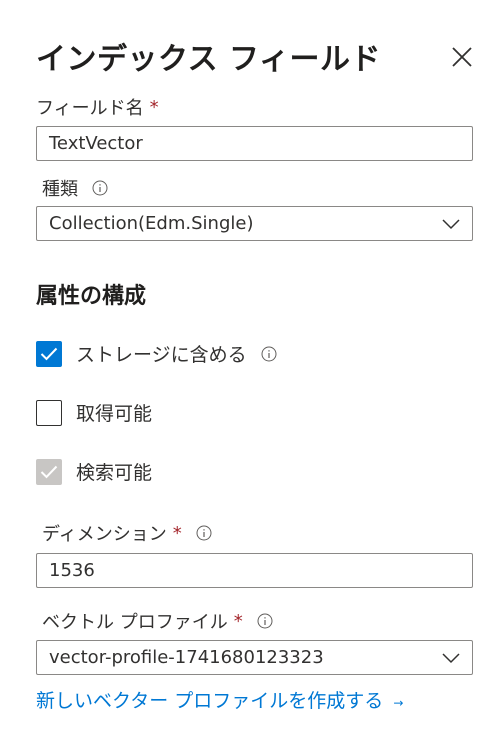 Image resolution: width=500 pixels, height=733 pixels. What do you see at coordinates (60, 189) in the screenshot?
I see `type-label-text: 種類` at bounding box center [60, 189].